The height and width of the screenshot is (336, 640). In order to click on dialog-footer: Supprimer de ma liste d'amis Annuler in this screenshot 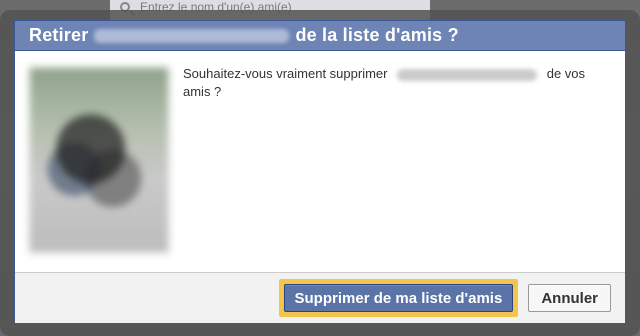, I will do `click(320, 297)`.